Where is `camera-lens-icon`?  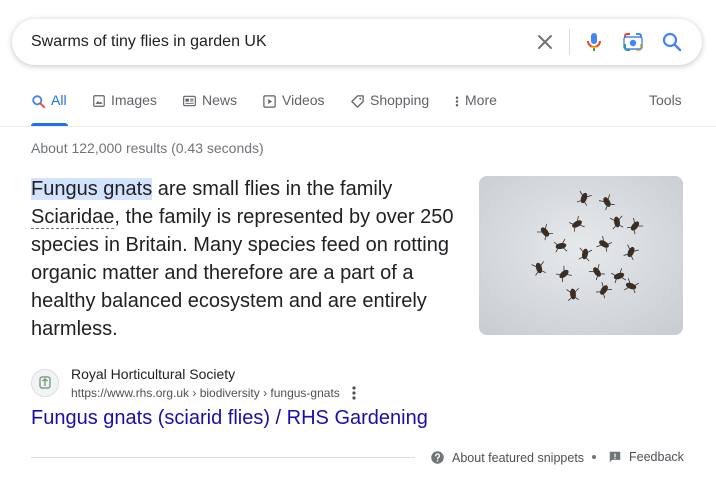 camera-lens-icon is located at coordinates (633, 42).